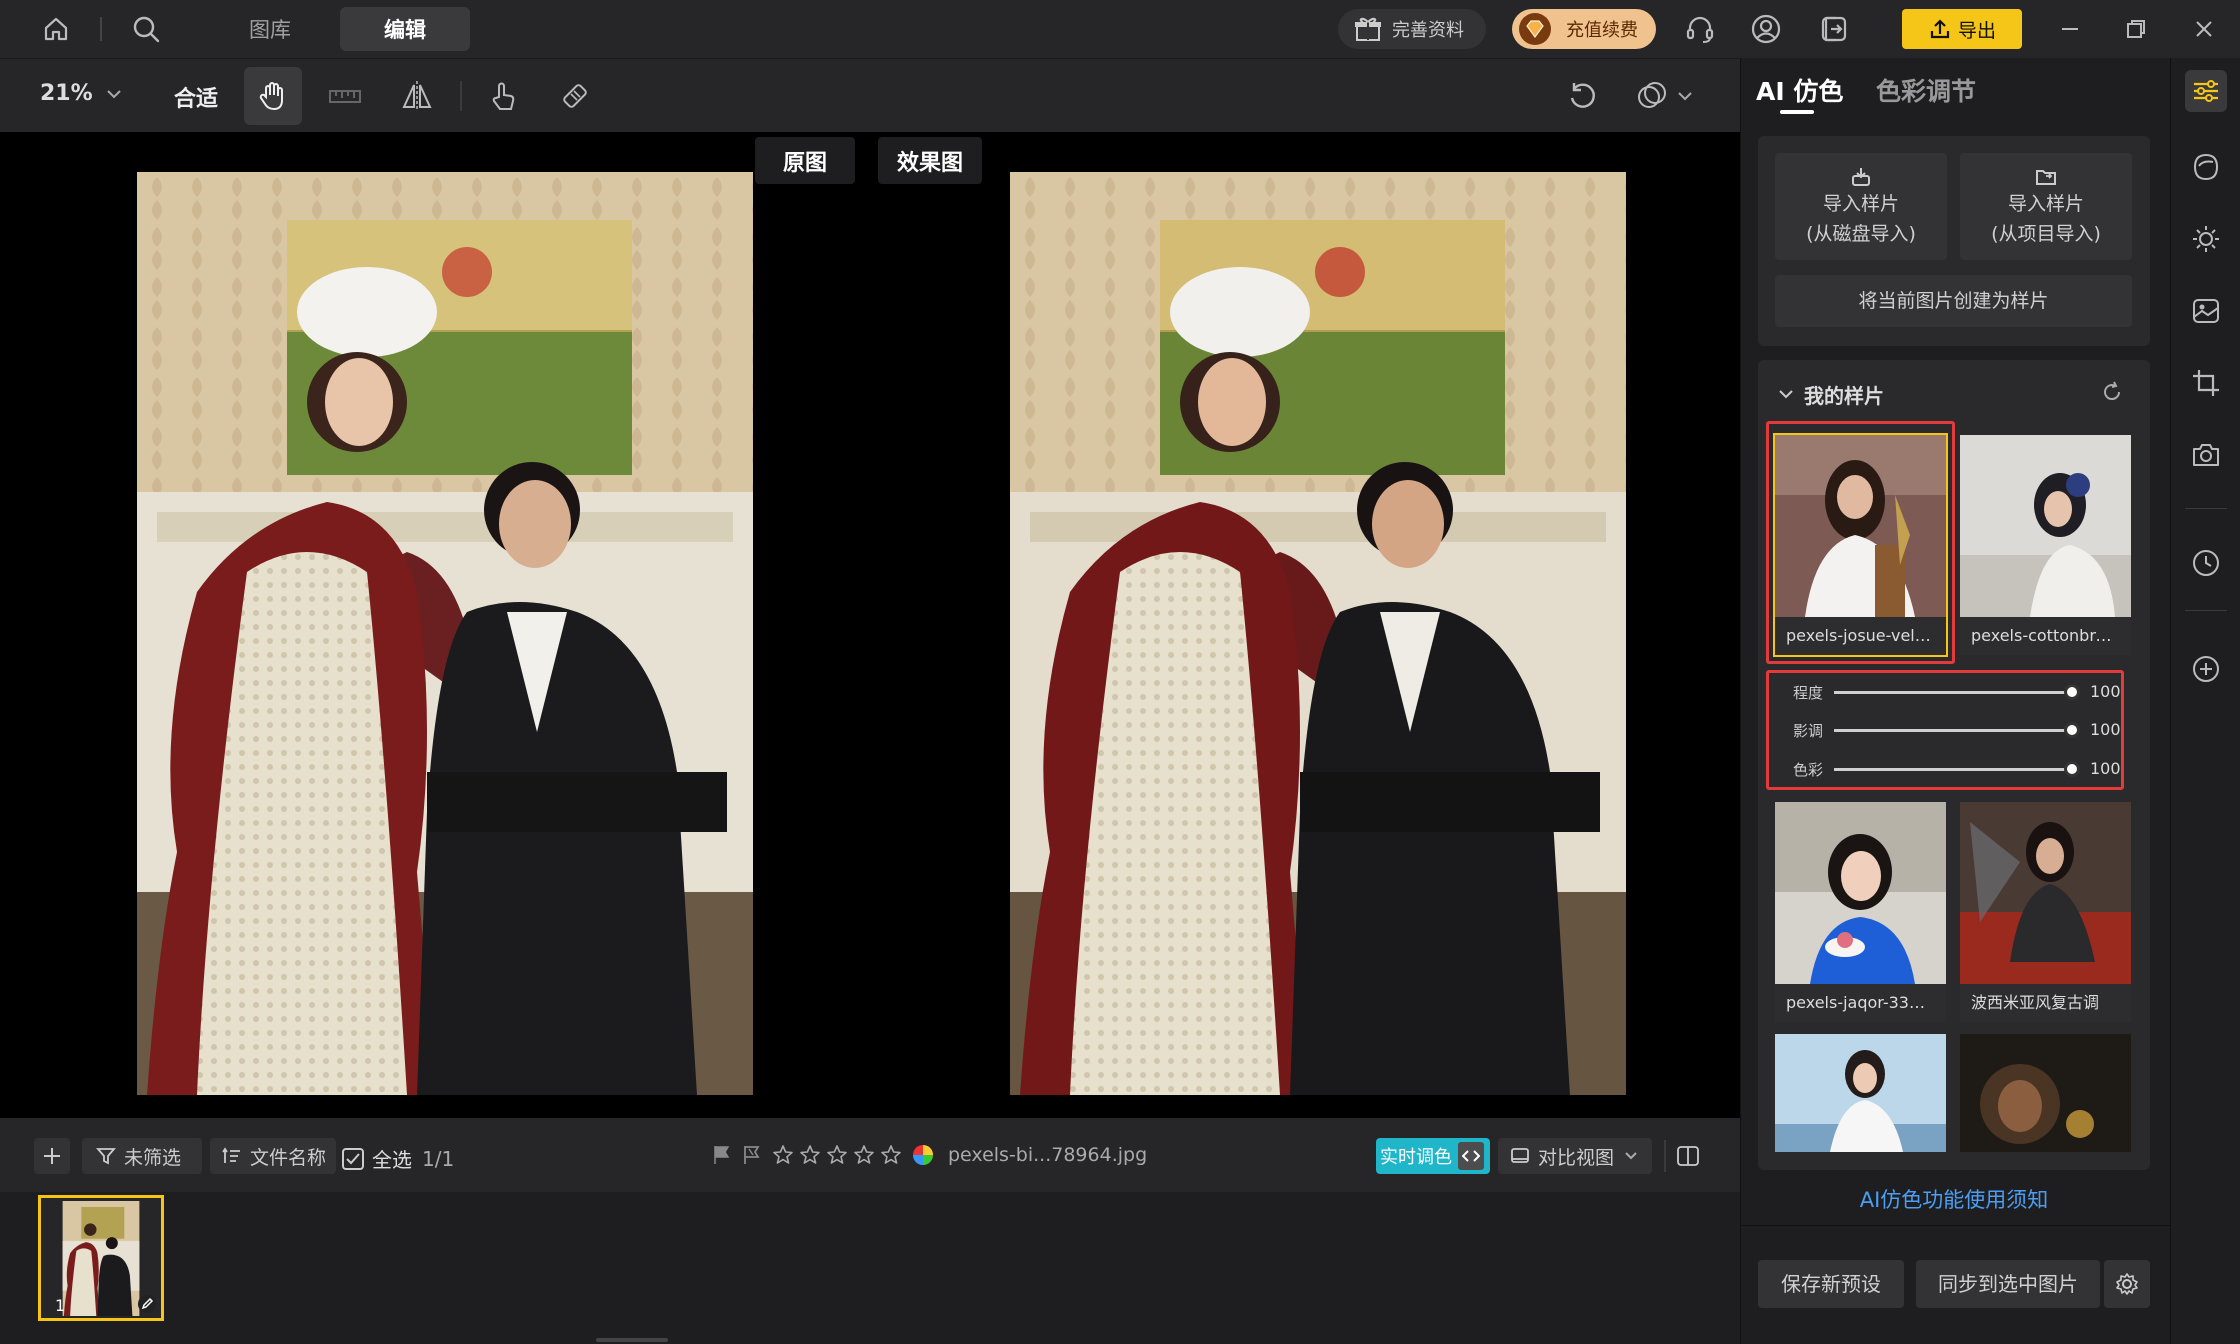 The image size is (2240, 1344). Describe the element at coordinates (1940, 29) in the screenshot. I see `upload-icon` at that location.